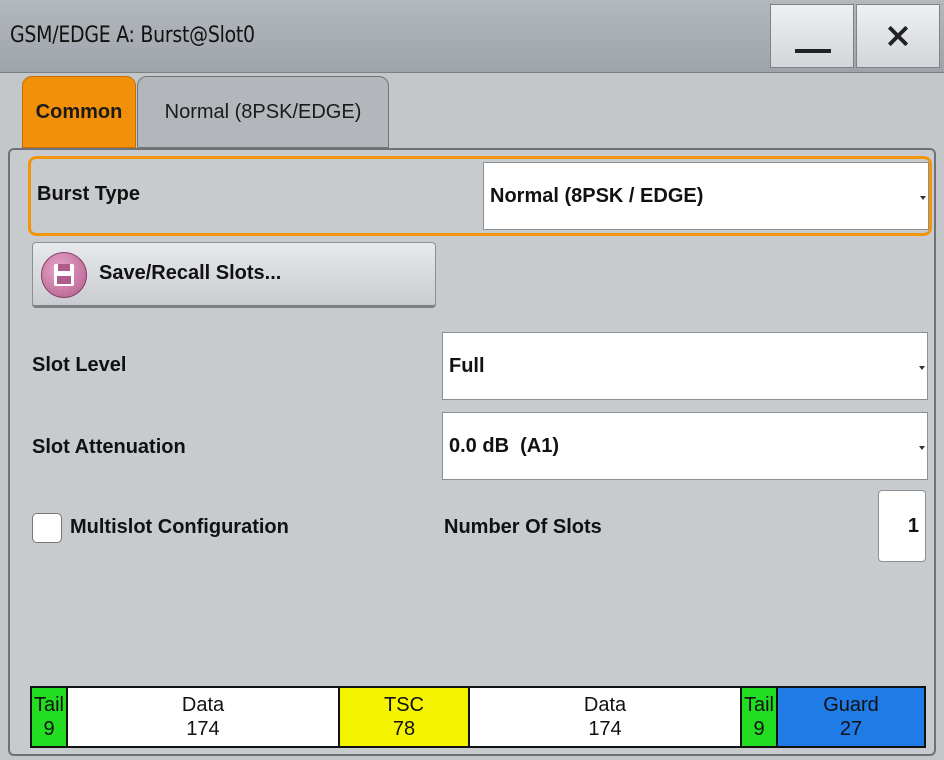 The image size is (944, 760). Describe the element at coordinates (812, 36) in the screenshot. I see `minimize-button` at that location.